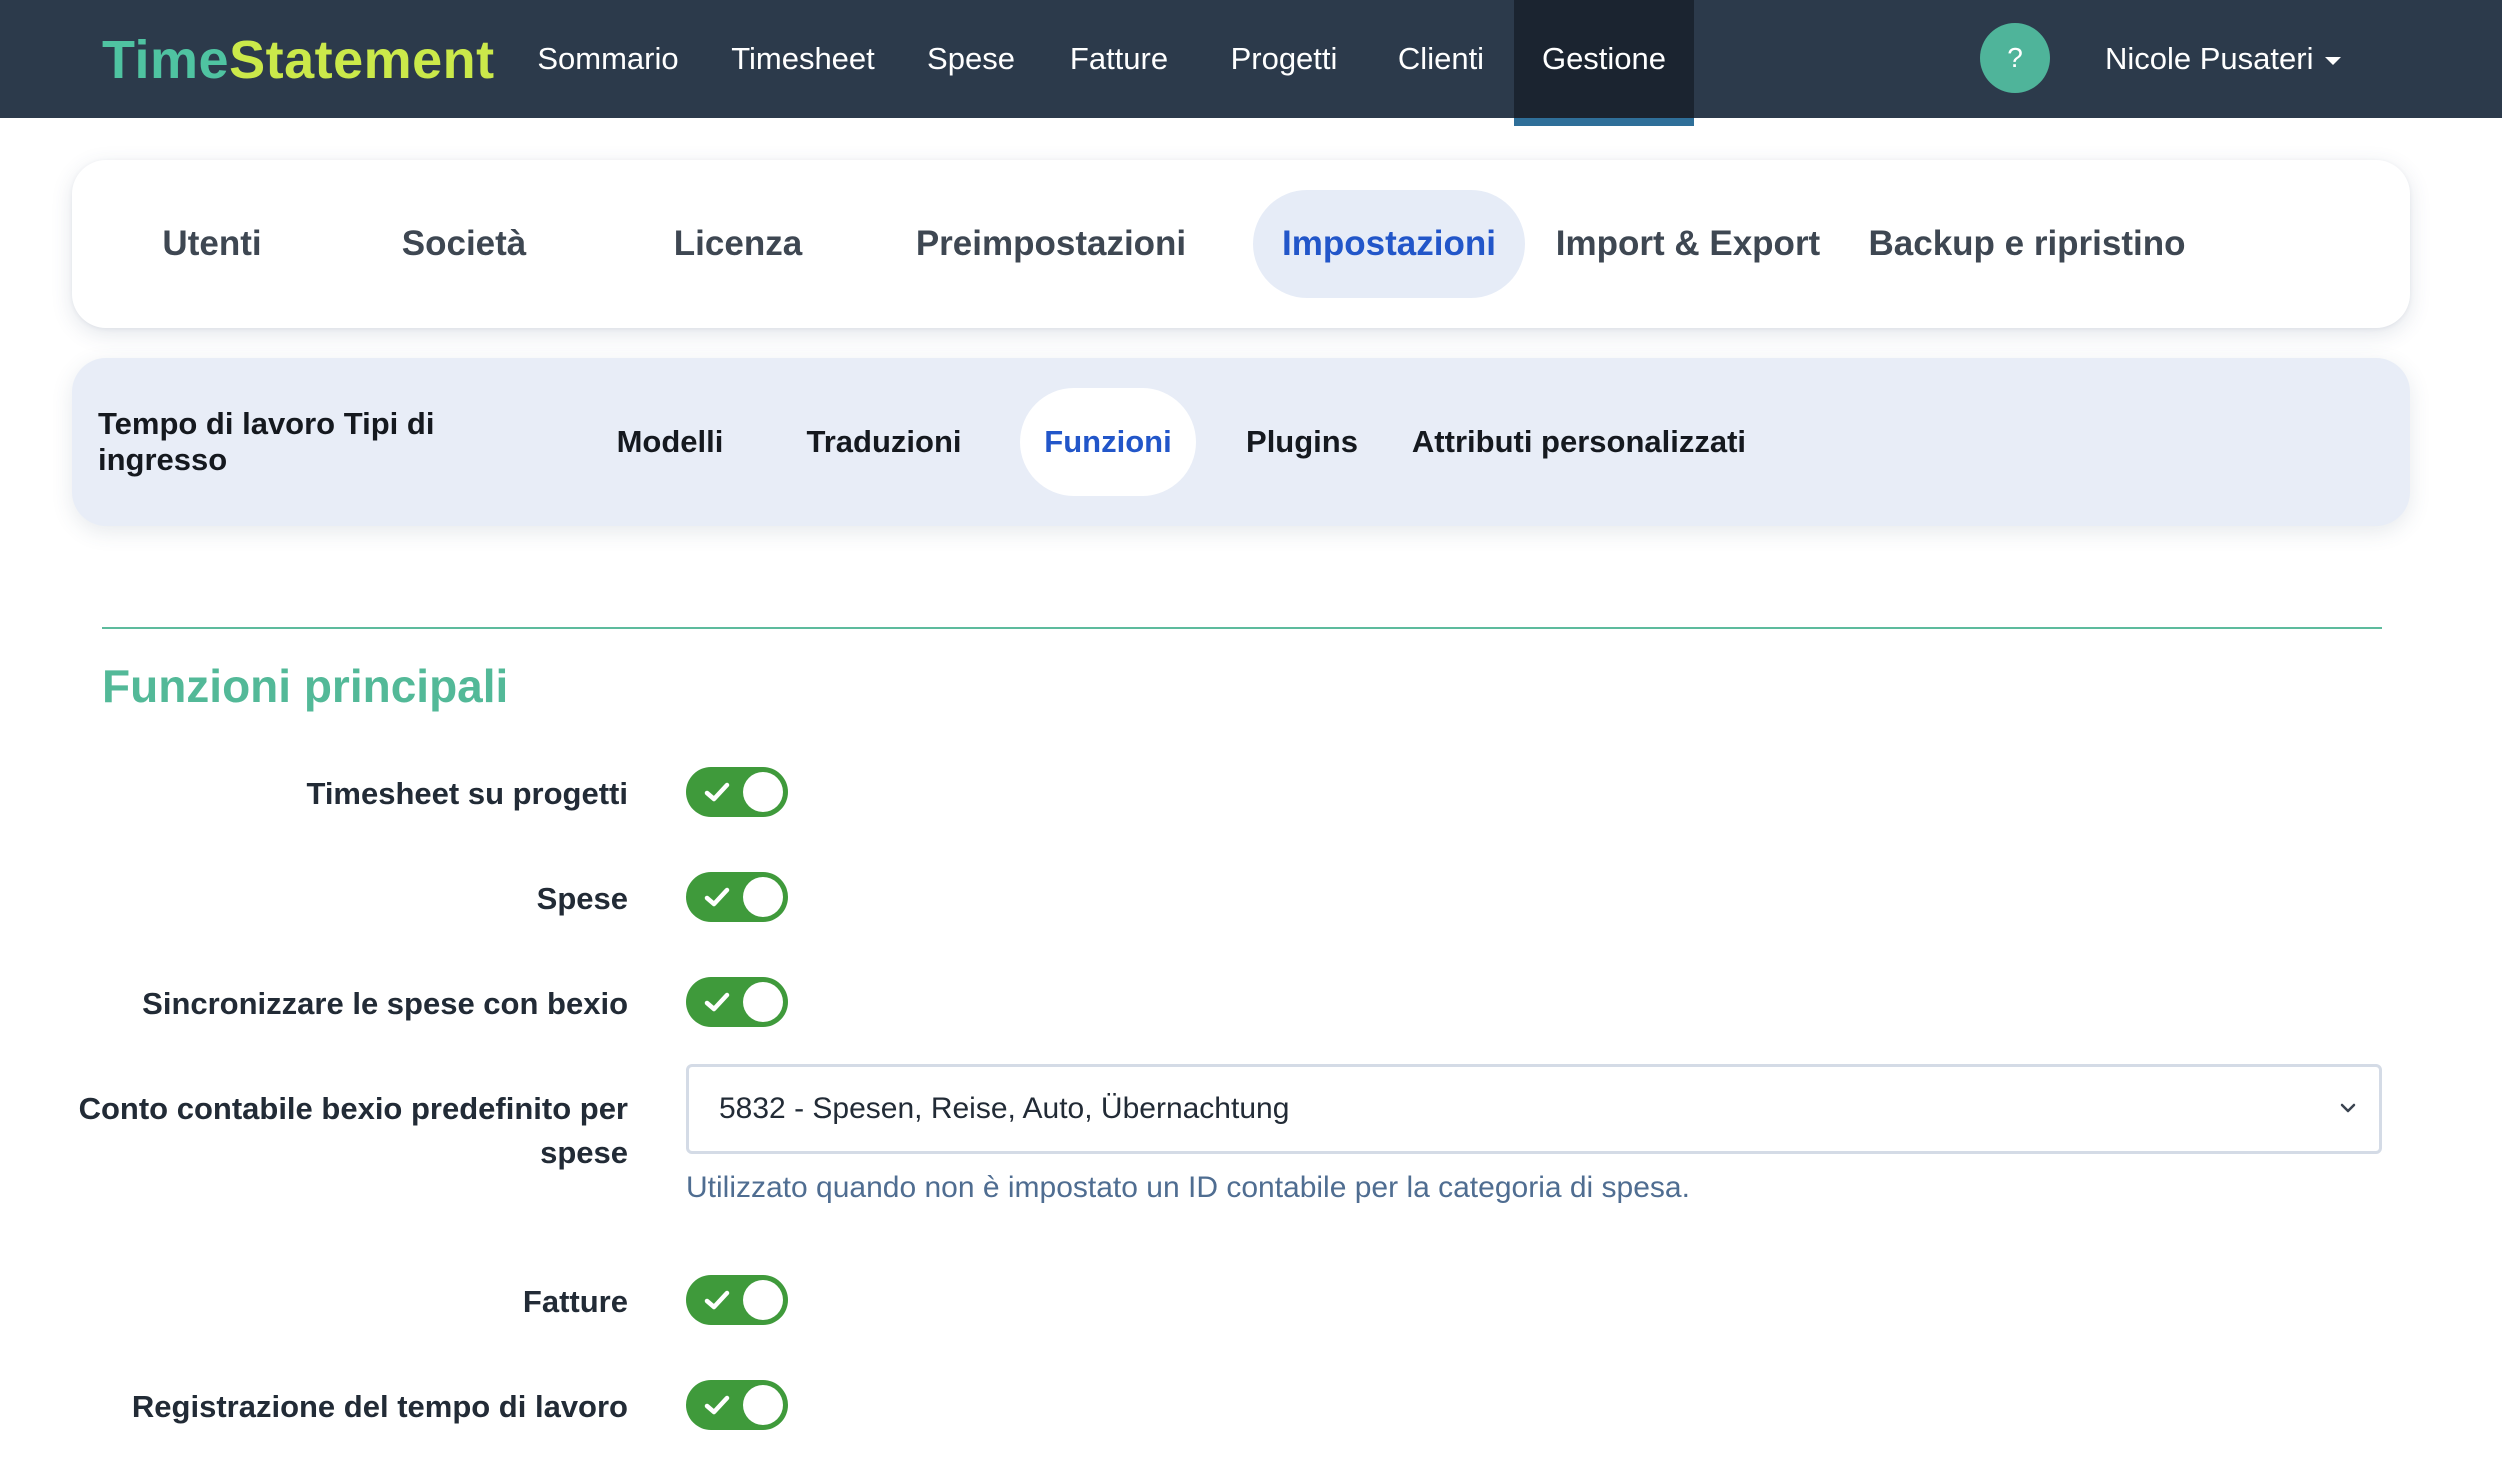 The height and width of the screenshot is (1472, 2502). Describe the element at coordinates (737, 792) in the screenshot. I see `toggle-timesheet-progetti` at that location.